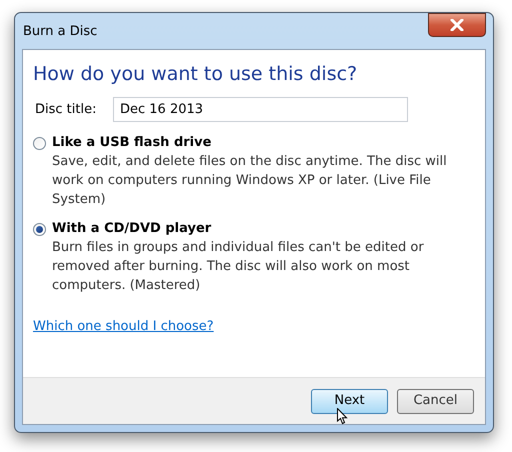 This screenshot has height=452, width=512. I want to click on dialog-button: Cancel, so click(435, 401).